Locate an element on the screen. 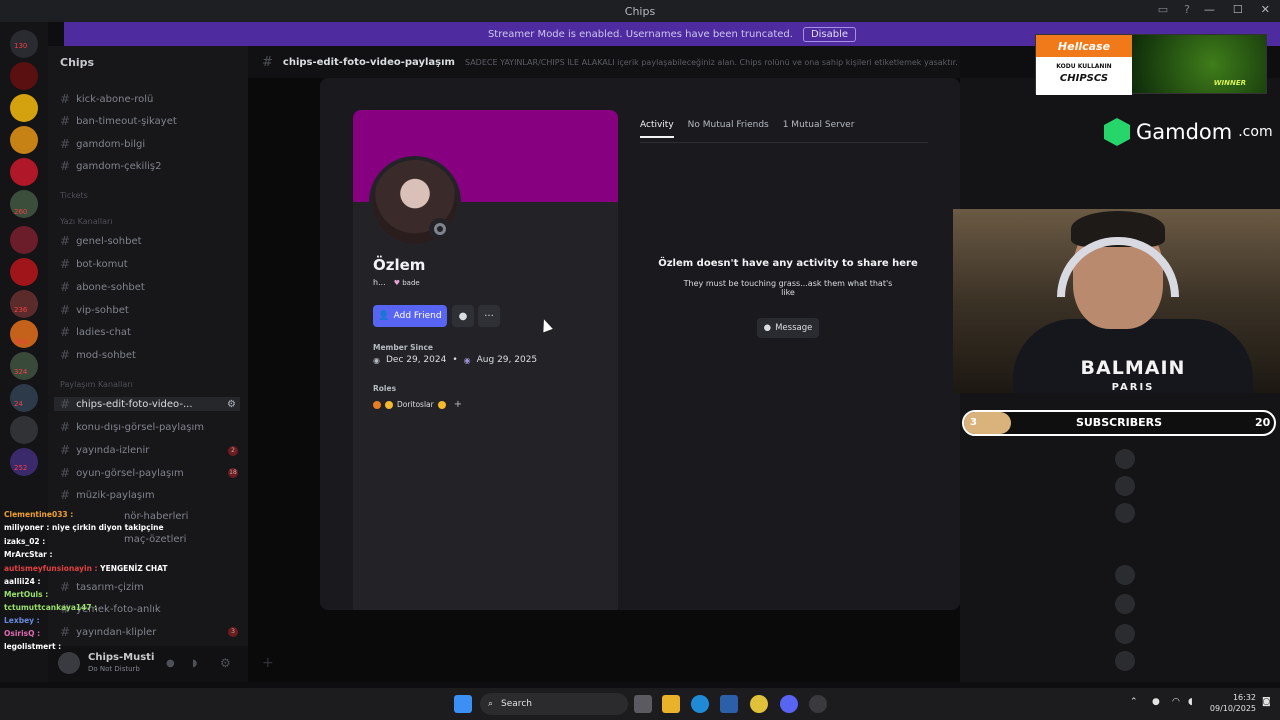 The image size is (1280, 720). current-user-status: Do Not Disturb is located at coordinates (114, 669).